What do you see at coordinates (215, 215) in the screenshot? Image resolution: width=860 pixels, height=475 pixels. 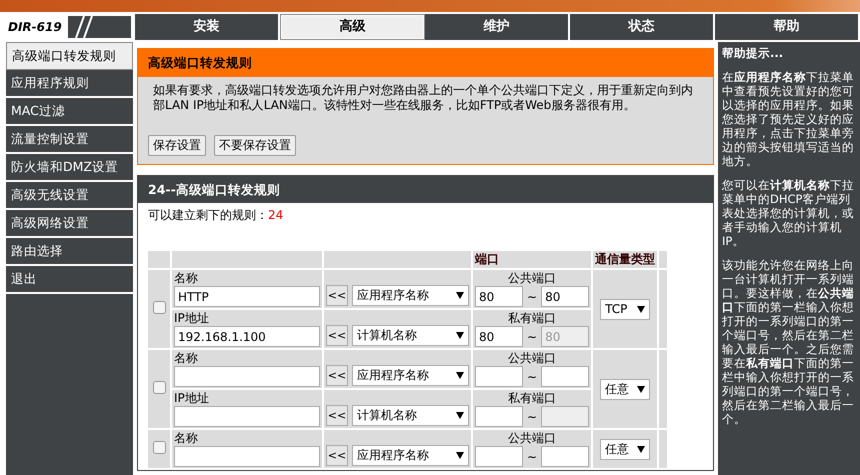 I see `remaining-text: 可以建立剩下的规则：24` at bounding box center [215, 215].